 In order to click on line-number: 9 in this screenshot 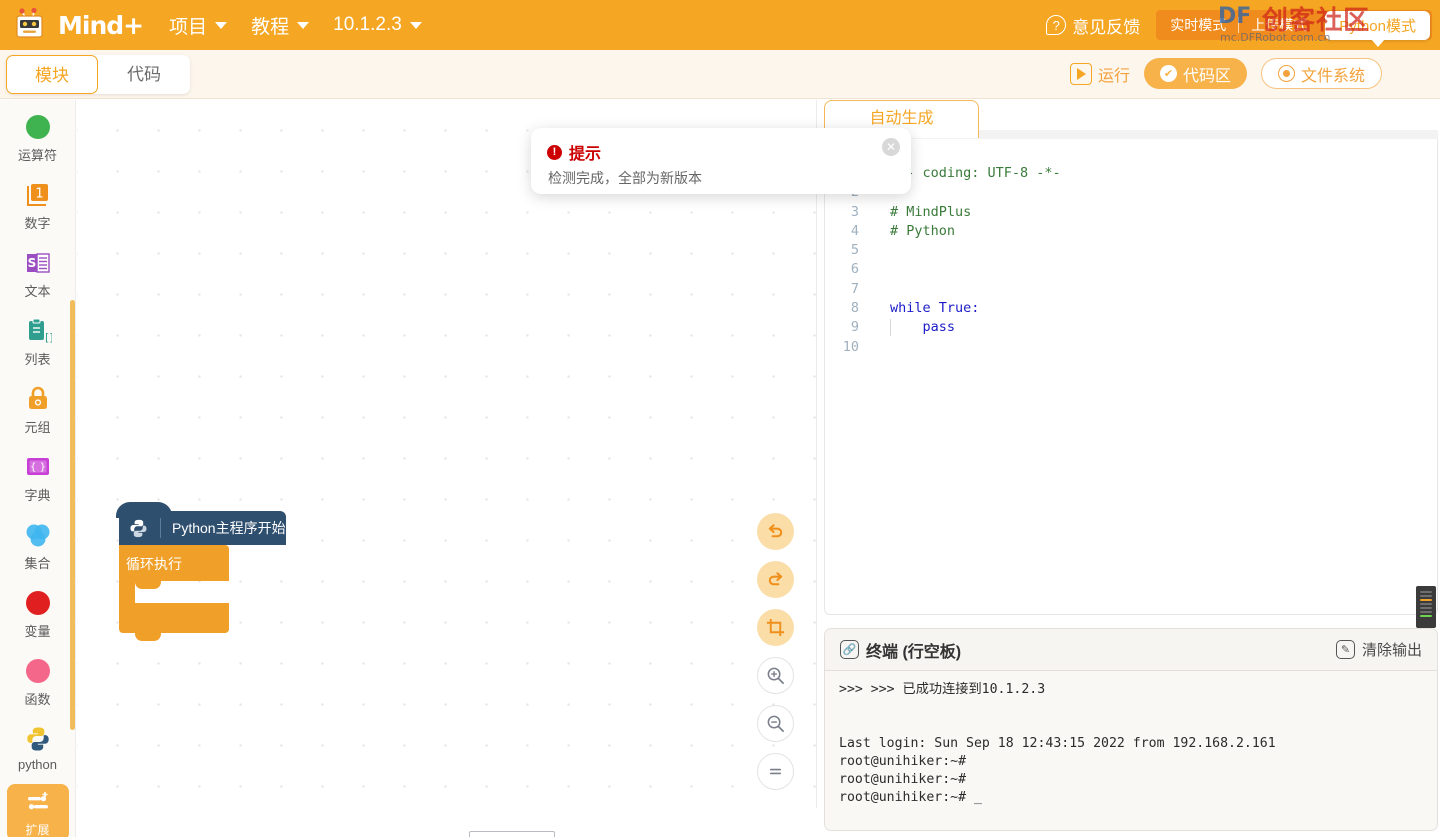, I will do `click(854, 327)`.